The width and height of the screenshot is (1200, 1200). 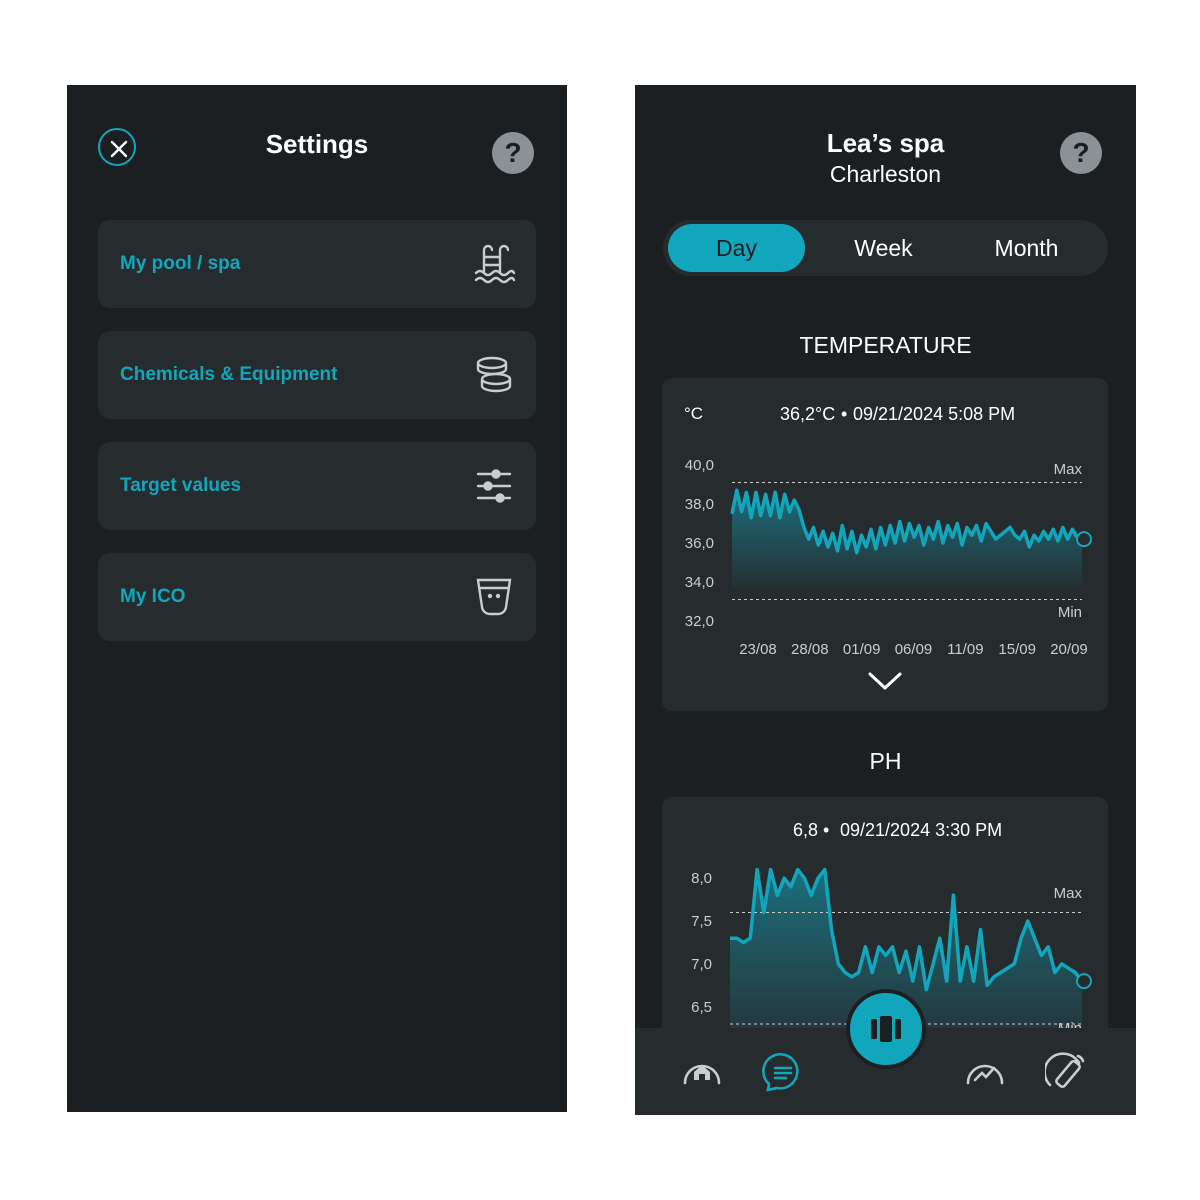 I want to click on menu-item-my-ico: My ICO, so click(x=317, y=597).